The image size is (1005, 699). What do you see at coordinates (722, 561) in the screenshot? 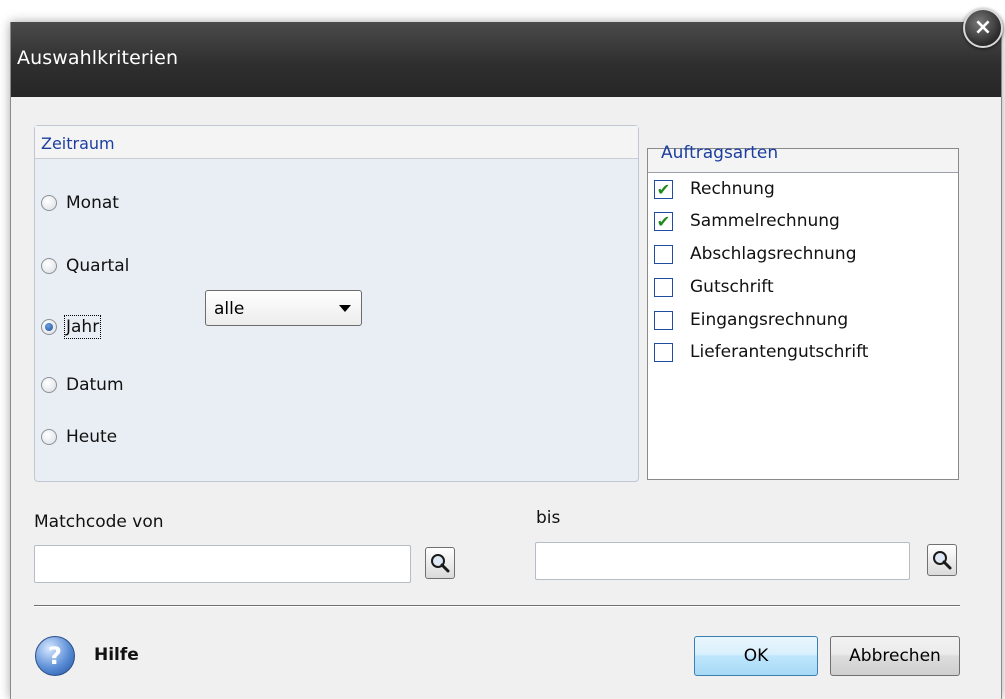
I see `matchcode-to-input` at bounding box center [722, 561].